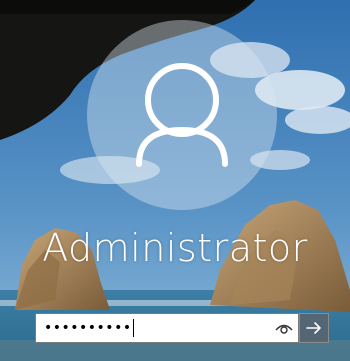 This screenshot has width=350, height=361. I want to click on user-silhouette-icon, so click(182, 115).